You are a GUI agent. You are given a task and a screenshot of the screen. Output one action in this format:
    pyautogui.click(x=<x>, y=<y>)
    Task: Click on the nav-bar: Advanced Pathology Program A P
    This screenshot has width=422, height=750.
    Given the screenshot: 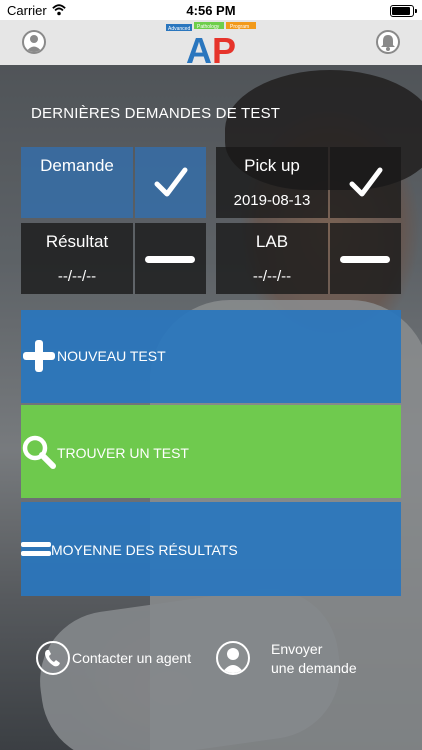 What is the action you would take?
    pyautogui.click(x=211, y=45)
    